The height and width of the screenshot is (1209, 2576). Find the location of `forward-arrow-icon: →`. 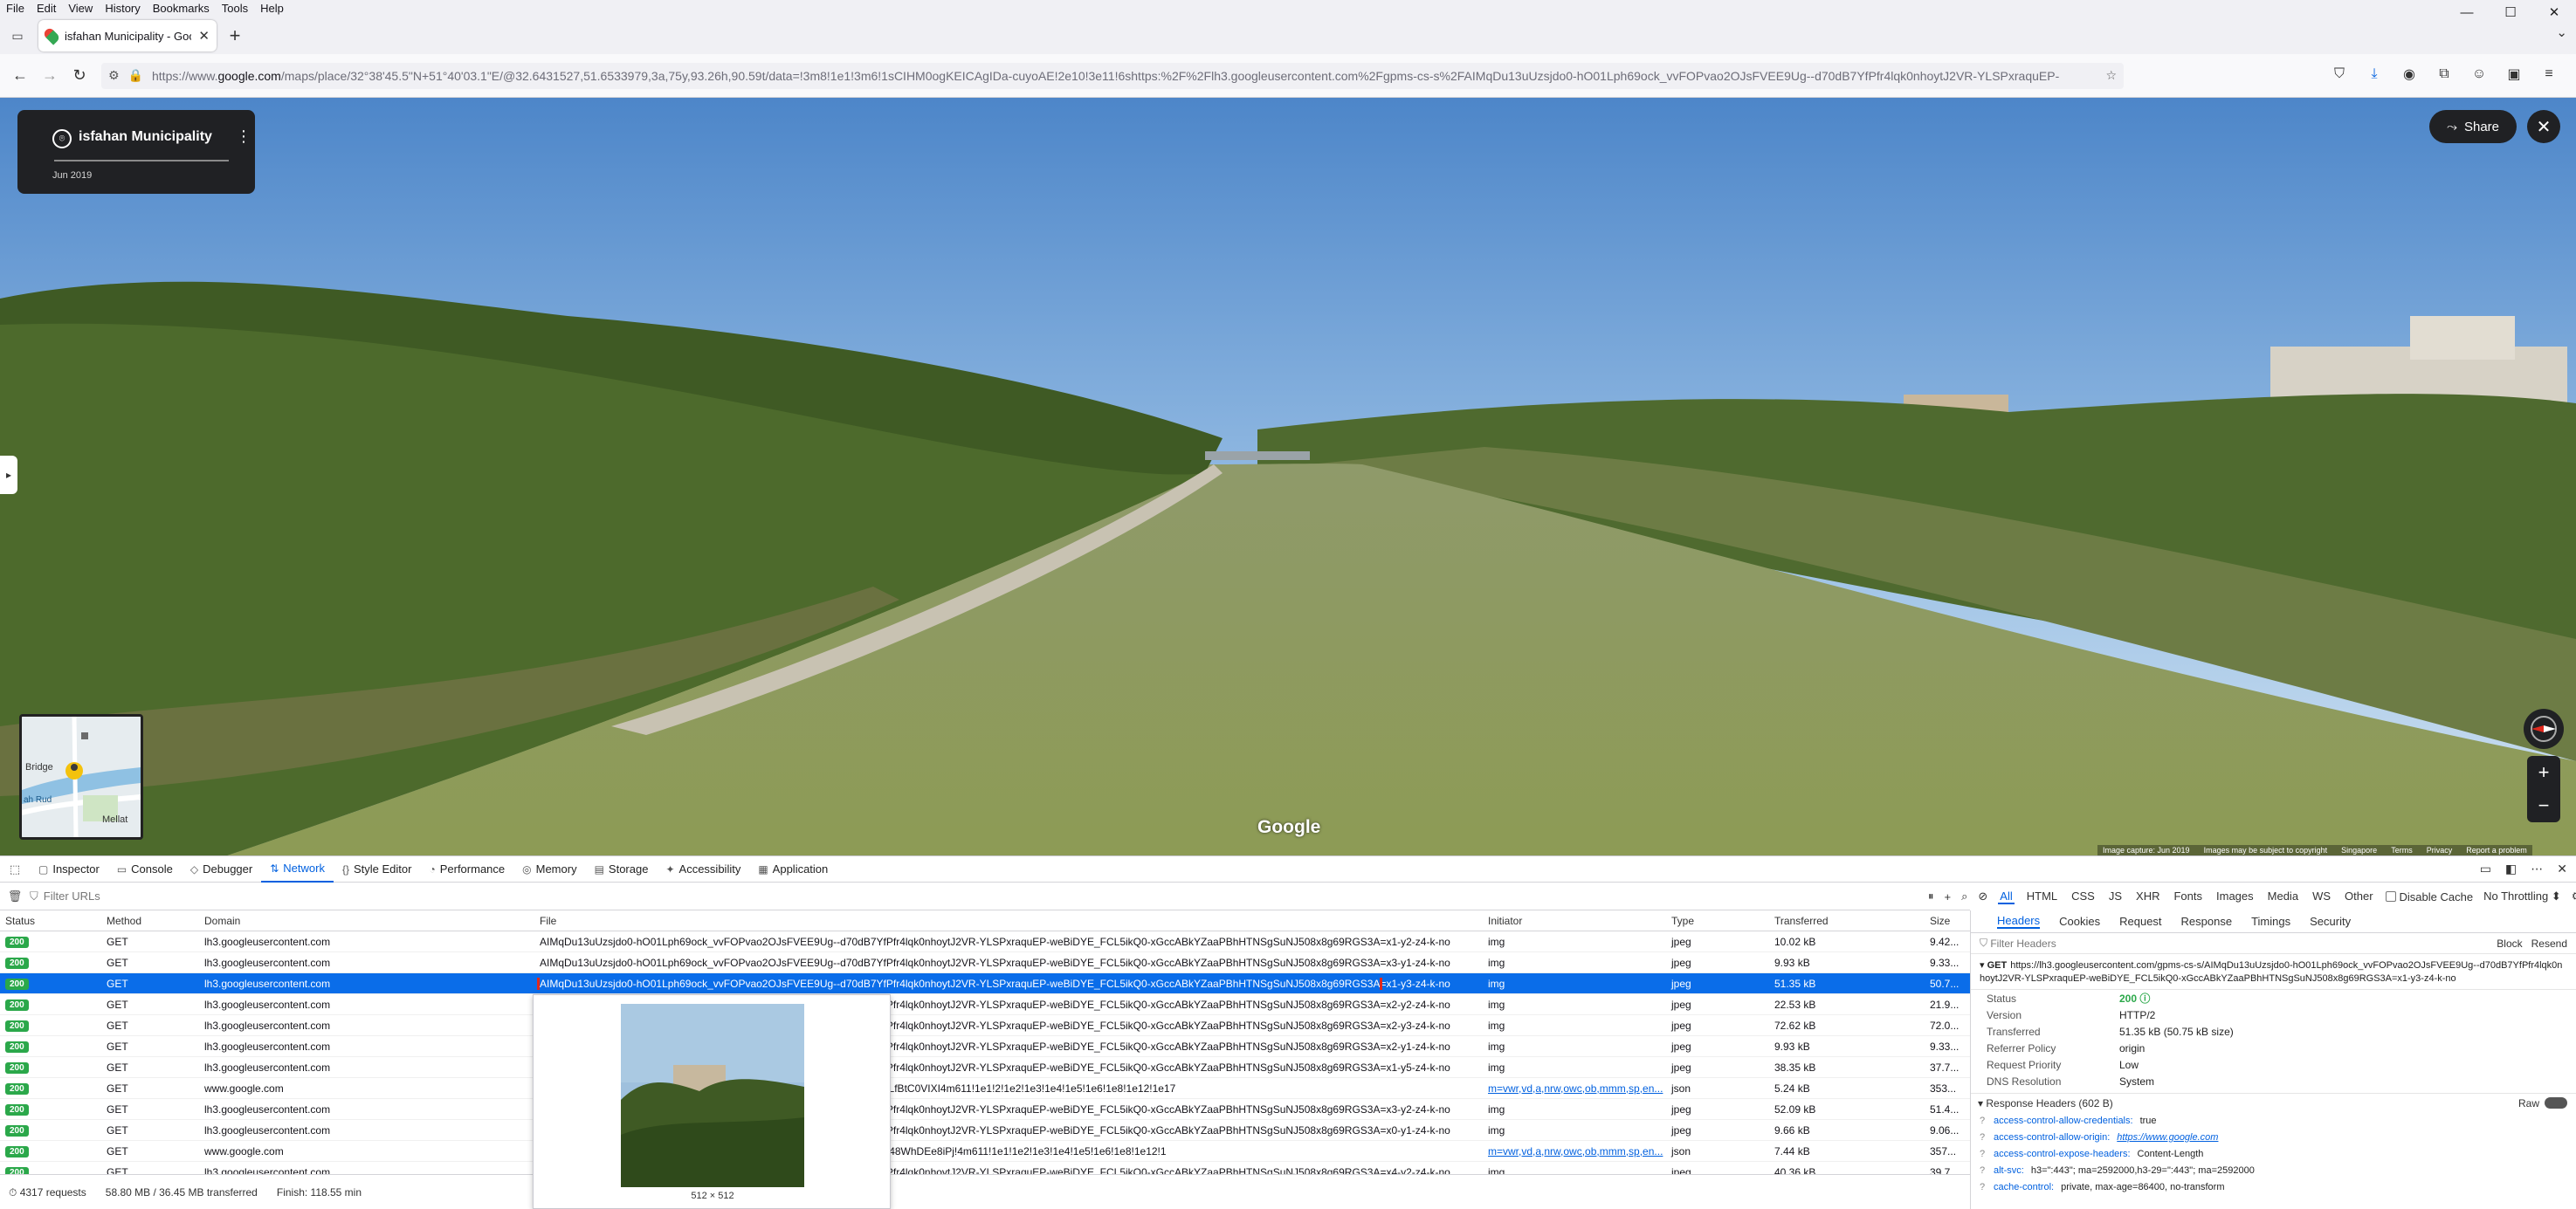

forward-arrow-icon: → is located at coordinates (50, 76).